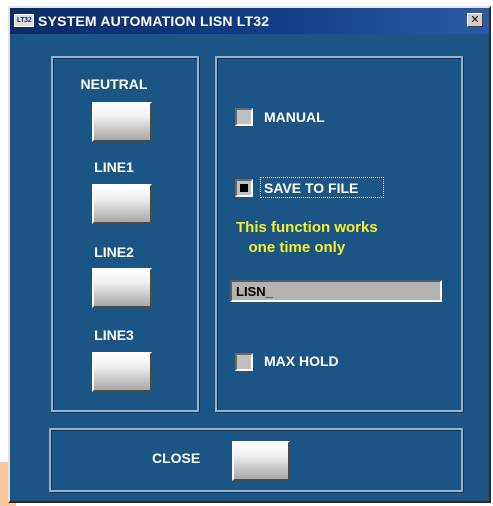  I want to click on close-label: CLOSE, so click(176, 458).